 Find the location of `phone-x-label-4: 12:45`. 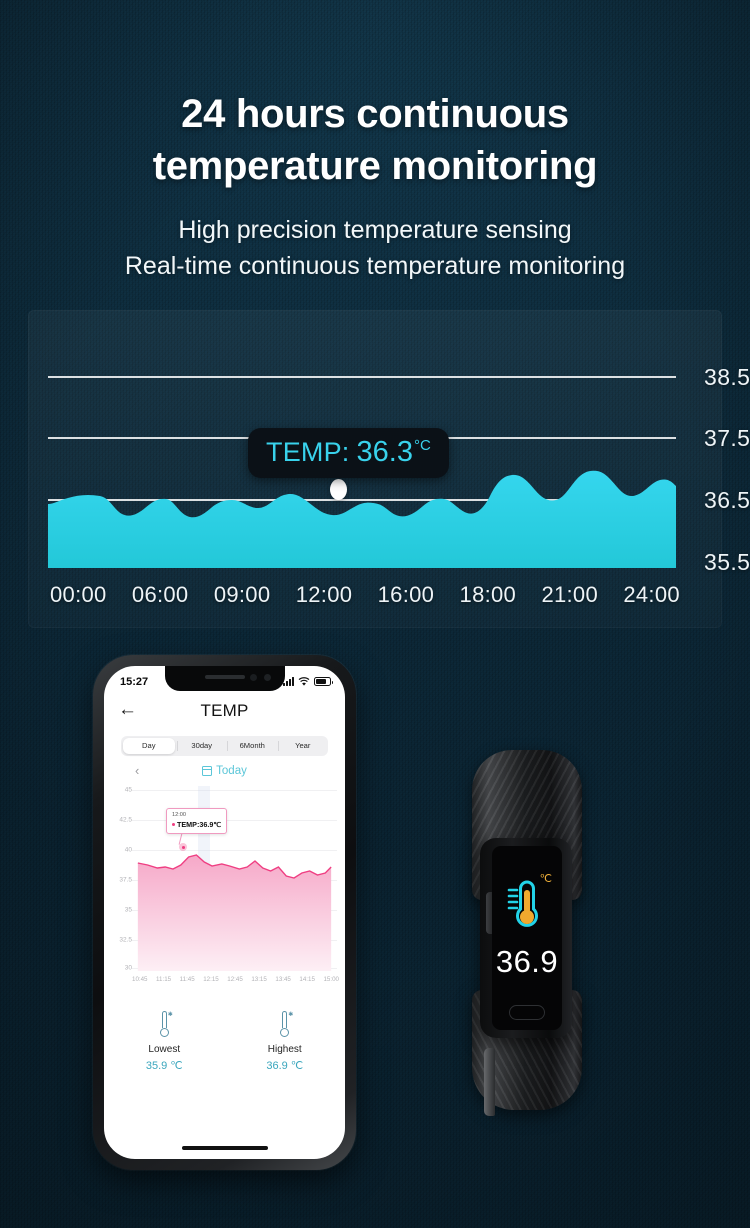

phone-x-label-4: 12:45 is located at coordinates (235, 979).